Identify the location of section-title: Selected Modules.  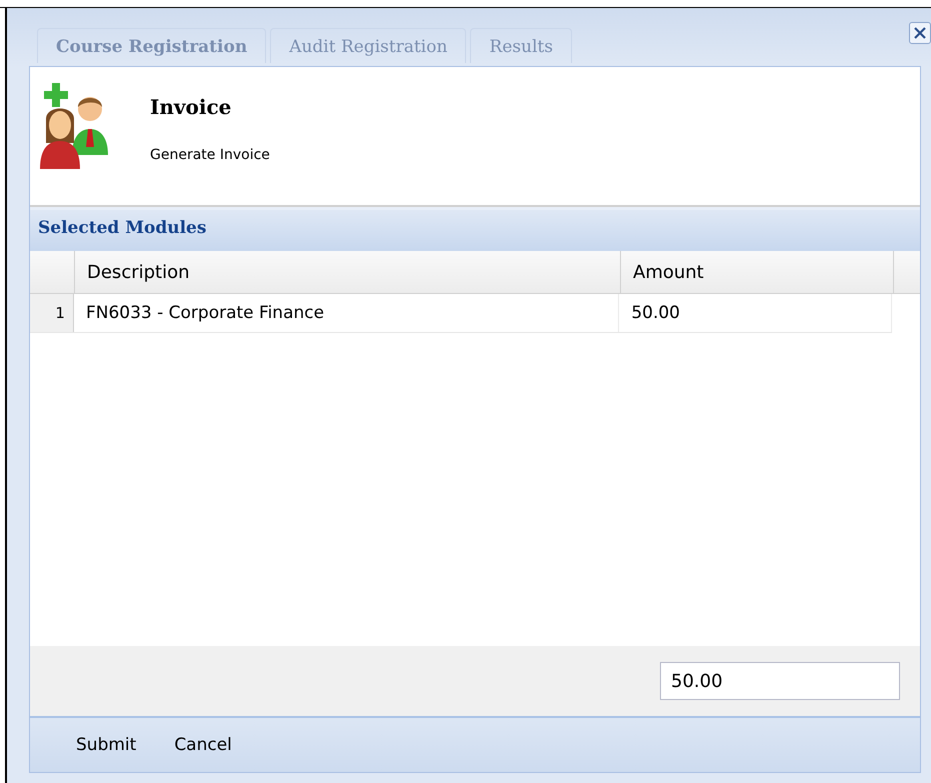
(122, 228).